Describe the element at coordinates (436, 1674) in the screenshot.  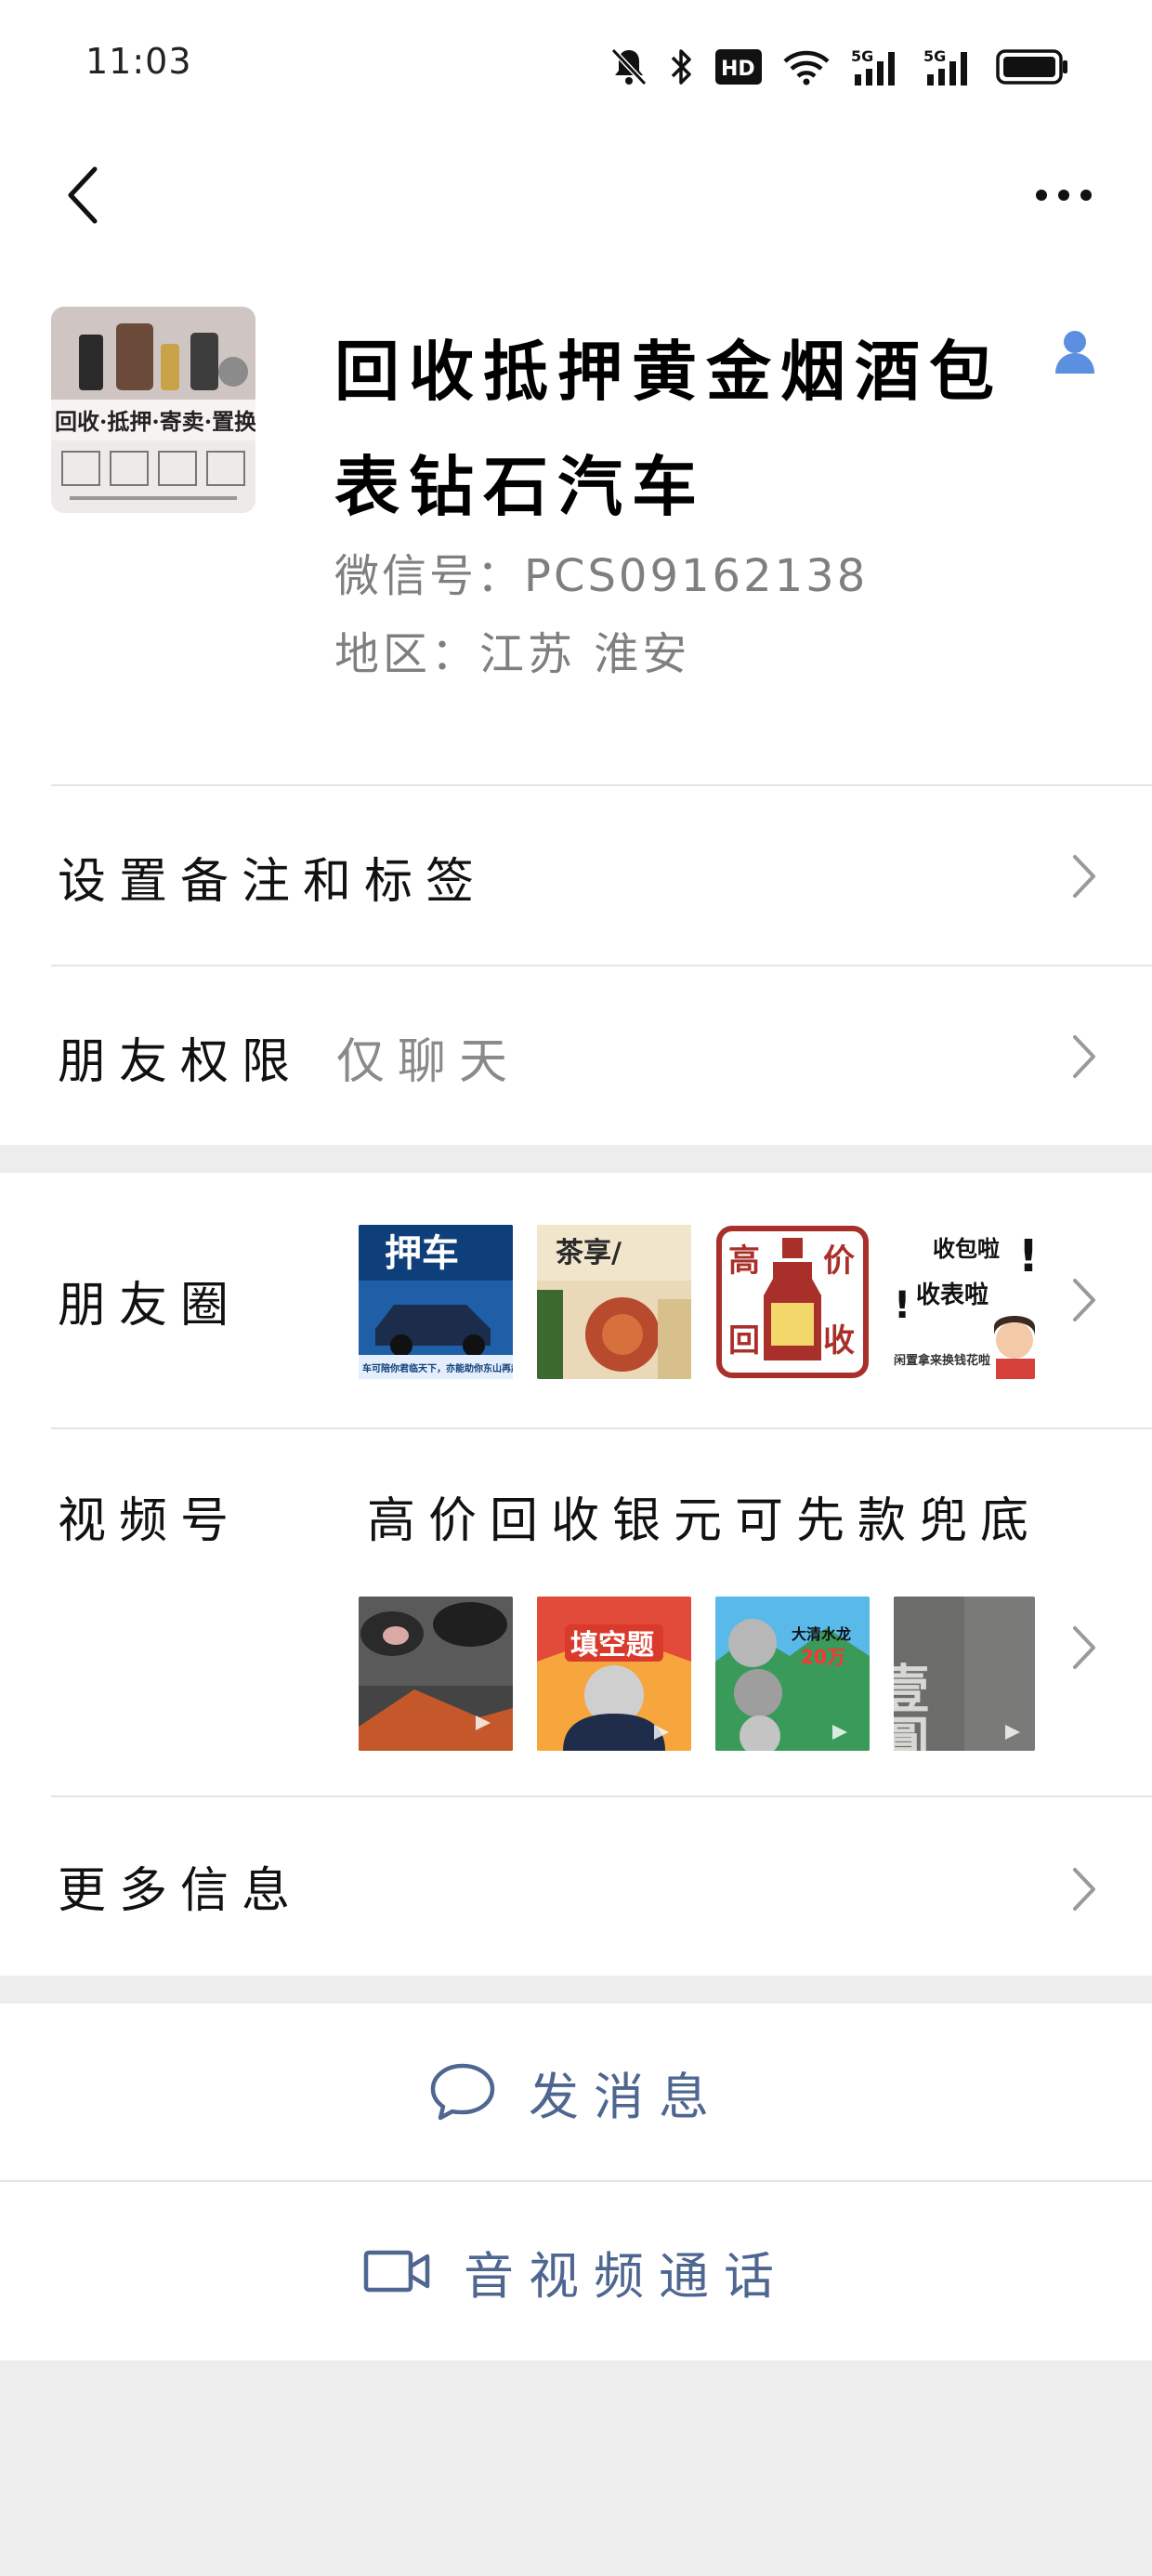
I see `channels-thumbnail` at that location.